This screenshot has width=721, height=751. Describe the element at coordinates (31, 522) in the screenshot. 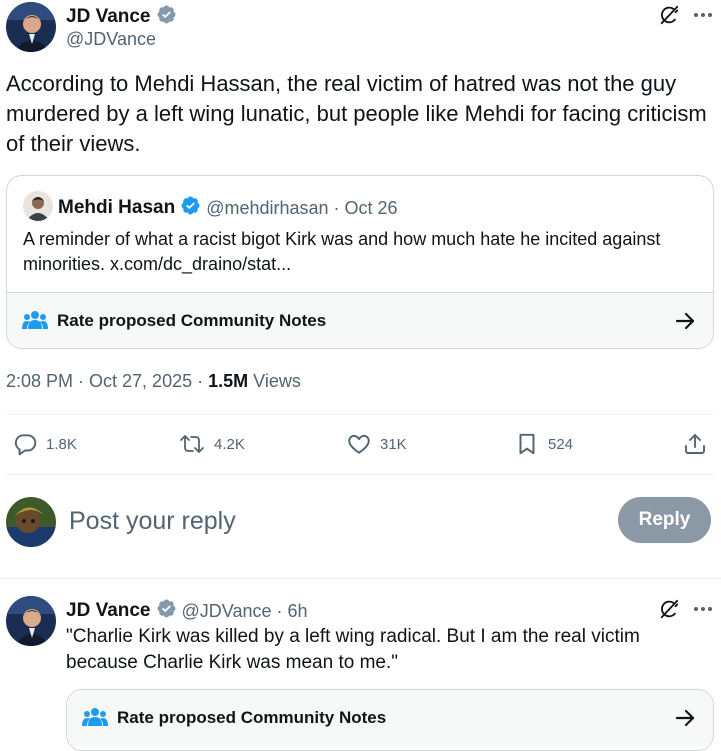

I see `user-avatar` at that location.